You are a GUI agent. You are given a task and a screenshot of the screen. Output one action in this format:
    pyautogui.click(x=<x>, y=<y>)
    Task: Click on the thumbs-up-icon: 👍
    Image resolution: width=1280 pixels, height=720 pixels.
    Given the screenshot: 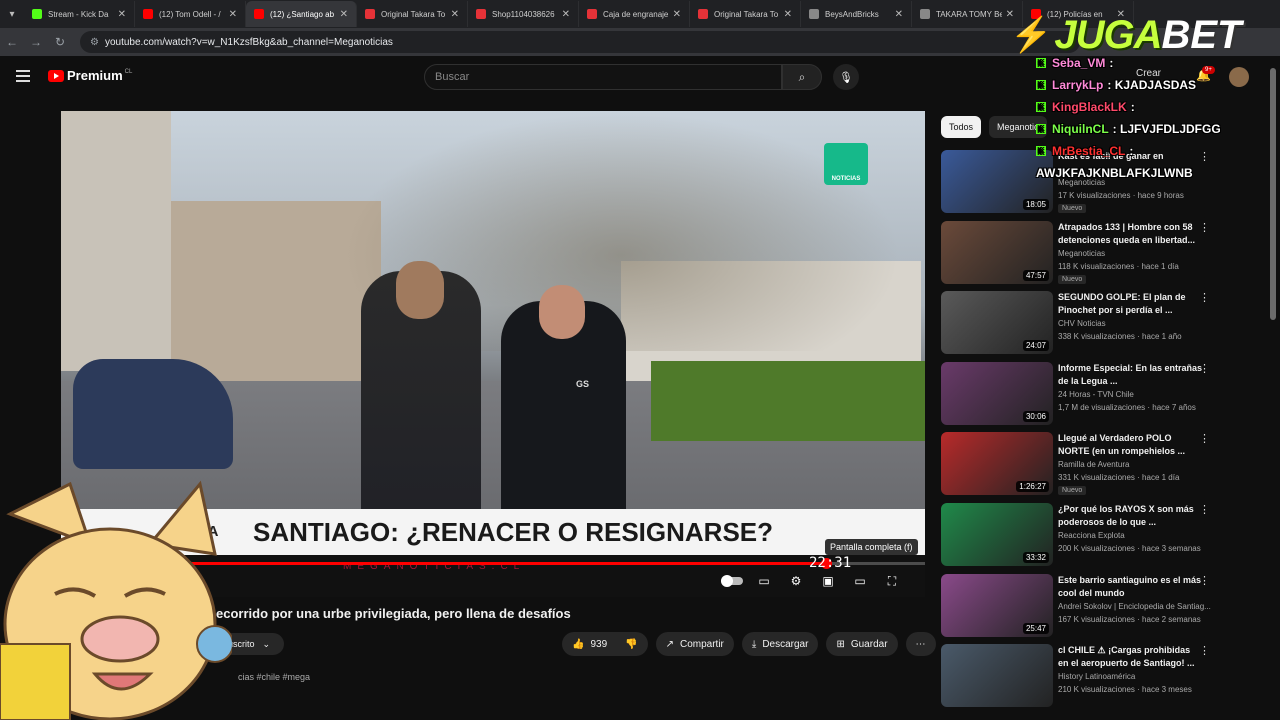 What is the action you would take?
    pyautogui.click(x=578, y=644)
    